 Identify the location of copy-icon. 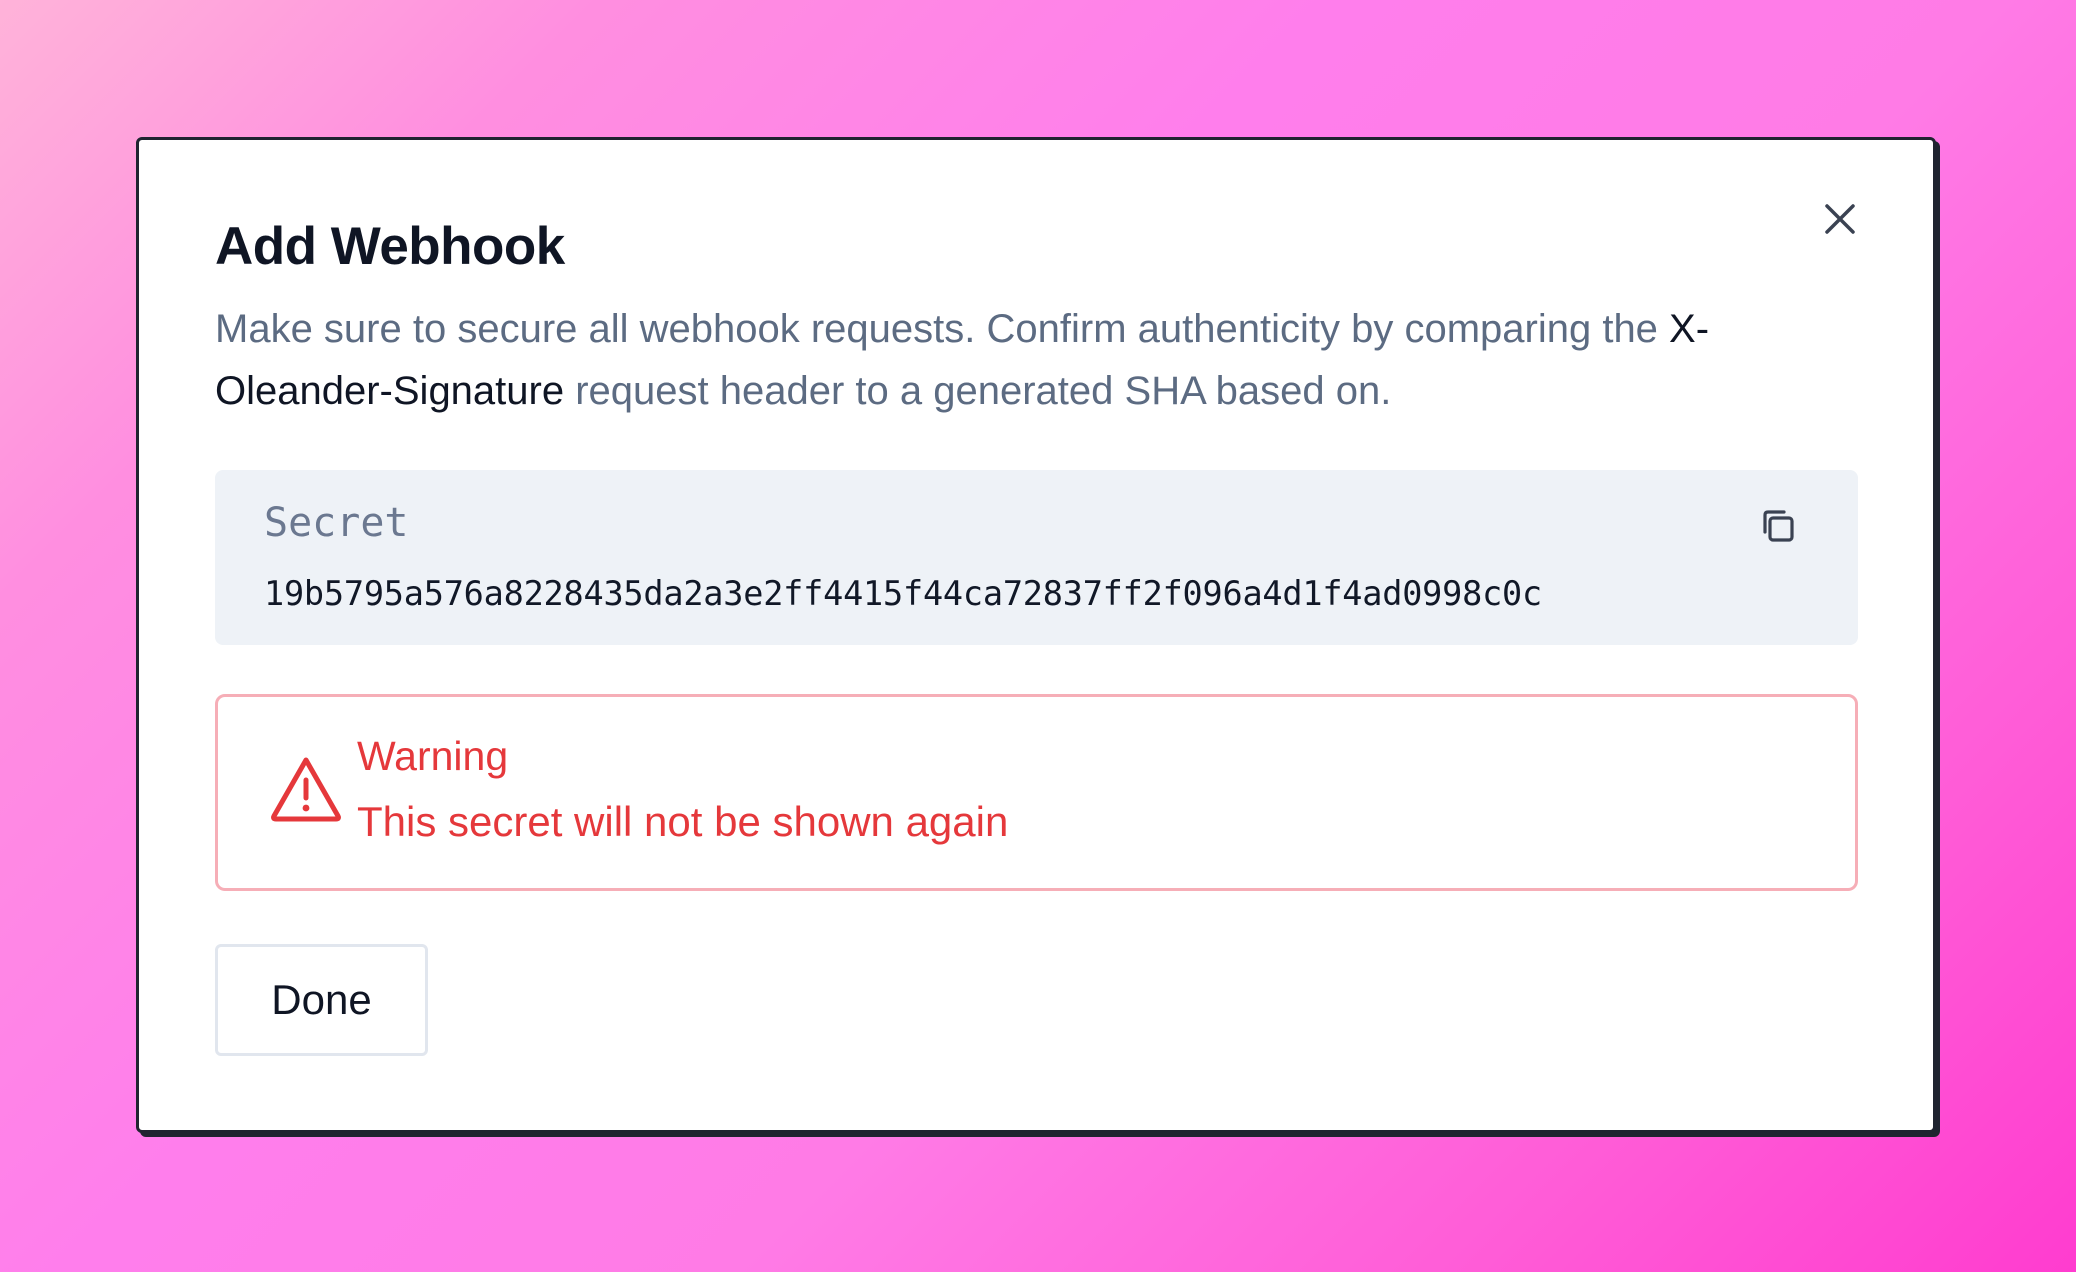
(1778, 526).